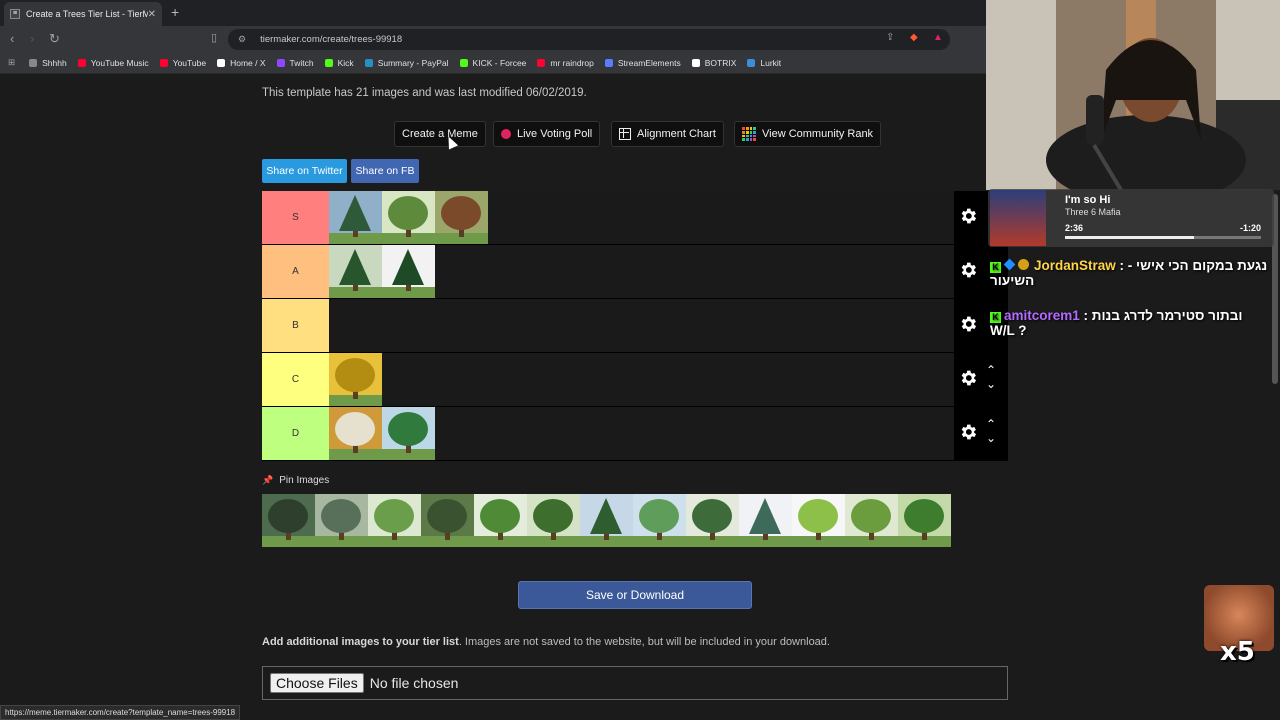 The image size is (1280, 720). I want to click on song-progress-bar, so click(1163, 237).